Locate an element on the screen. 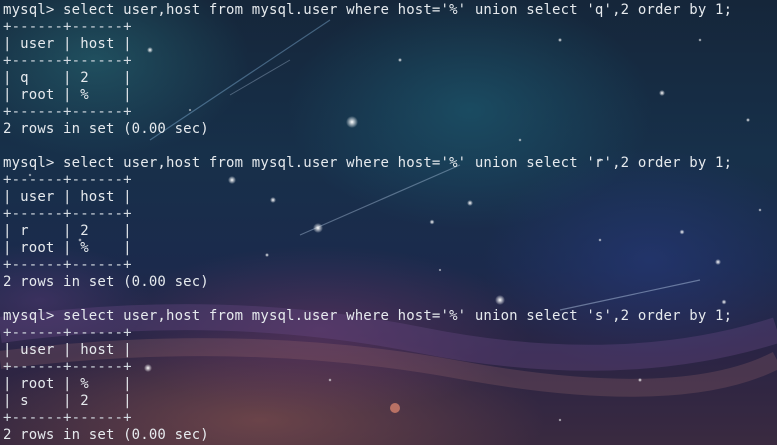  table-row: | q | 2 | is located at coordinates (67, 78).